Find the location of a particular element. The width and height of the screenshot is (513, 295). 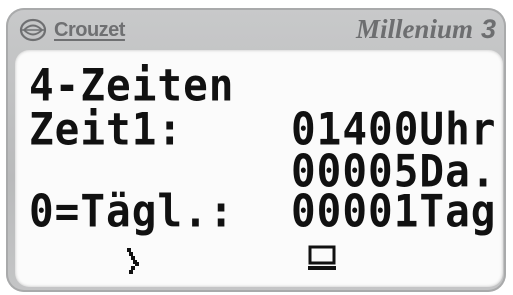

daily-label: 0=Tägl.: is located at coordinates (132, 211).